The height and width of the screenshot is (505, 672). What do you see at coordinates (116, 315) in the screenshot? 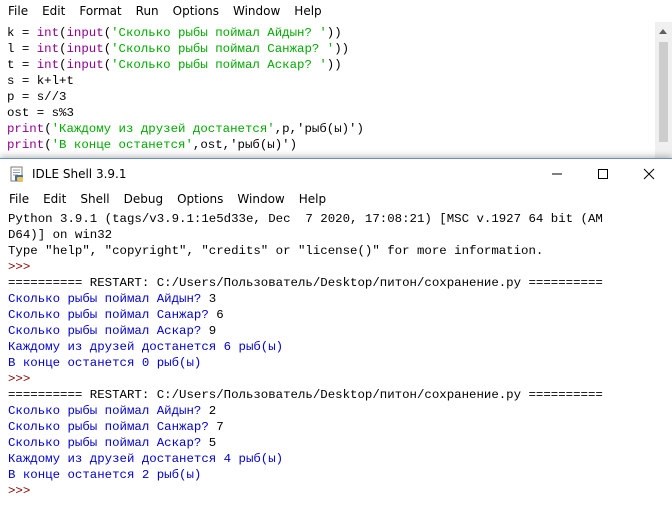
I see `output-line: Сколько рыбы поймал Санжар? 6` at bounding box center [116, 315].